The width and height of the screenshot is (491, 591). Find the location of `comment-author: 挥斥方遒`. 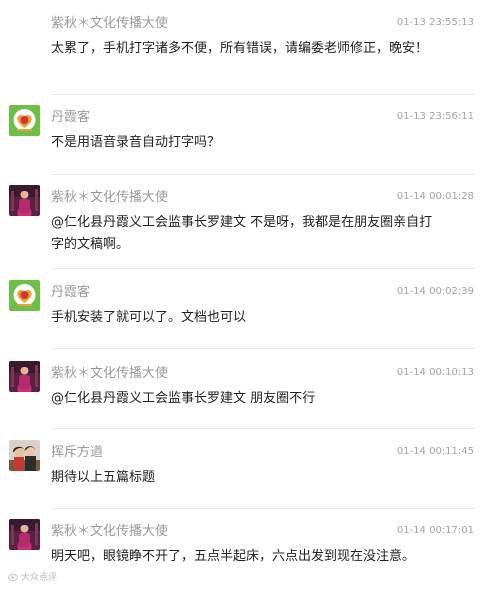

comment-author: 挥斥方遒 is located at coordinates (77, 452).